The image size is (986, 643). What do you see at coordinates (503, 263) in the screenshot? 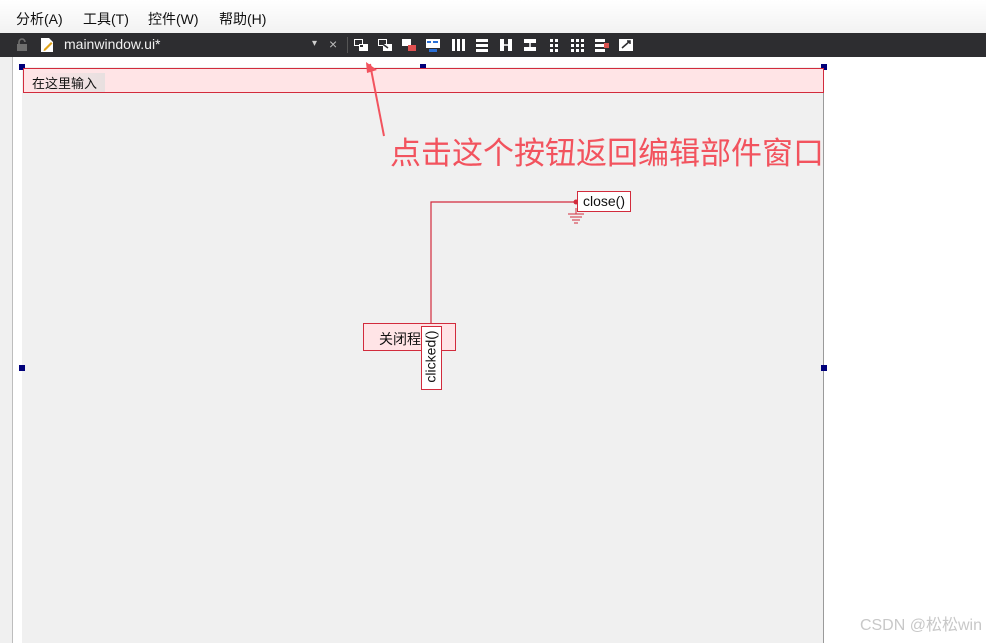
I see `signal-slot-connection-line` at bounding box center [503, 263].